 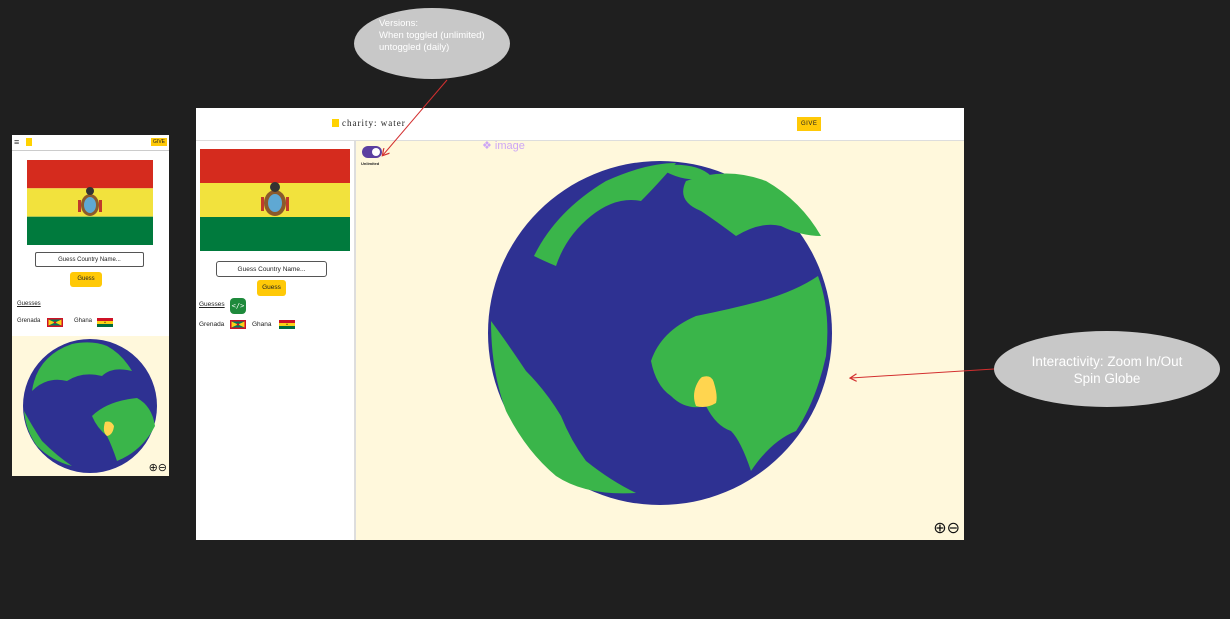 What do you see at coordinates (923, 373) in the screenshot?
I see `interactivity-arrow` at bounding box center [923, 373].